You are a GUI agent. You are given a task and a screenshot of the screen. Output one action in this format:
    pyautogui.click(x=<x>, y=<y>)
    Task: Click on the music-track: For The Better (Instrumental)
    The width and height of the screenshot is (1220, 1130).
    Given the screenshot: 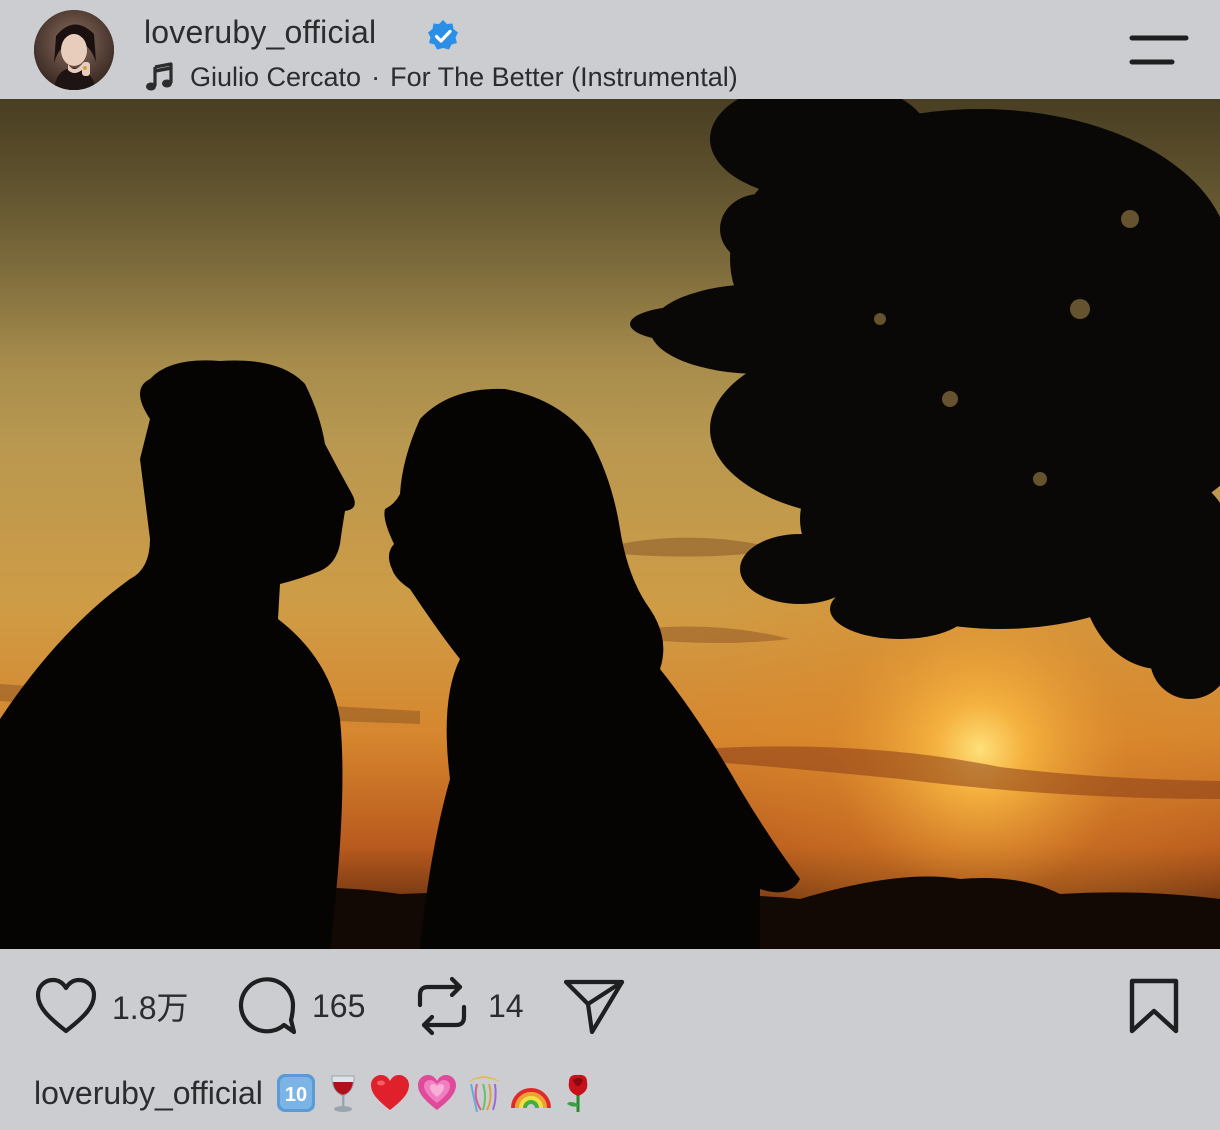 What is the action you would take?
    pyautogui.click(x=564, y=76)
    